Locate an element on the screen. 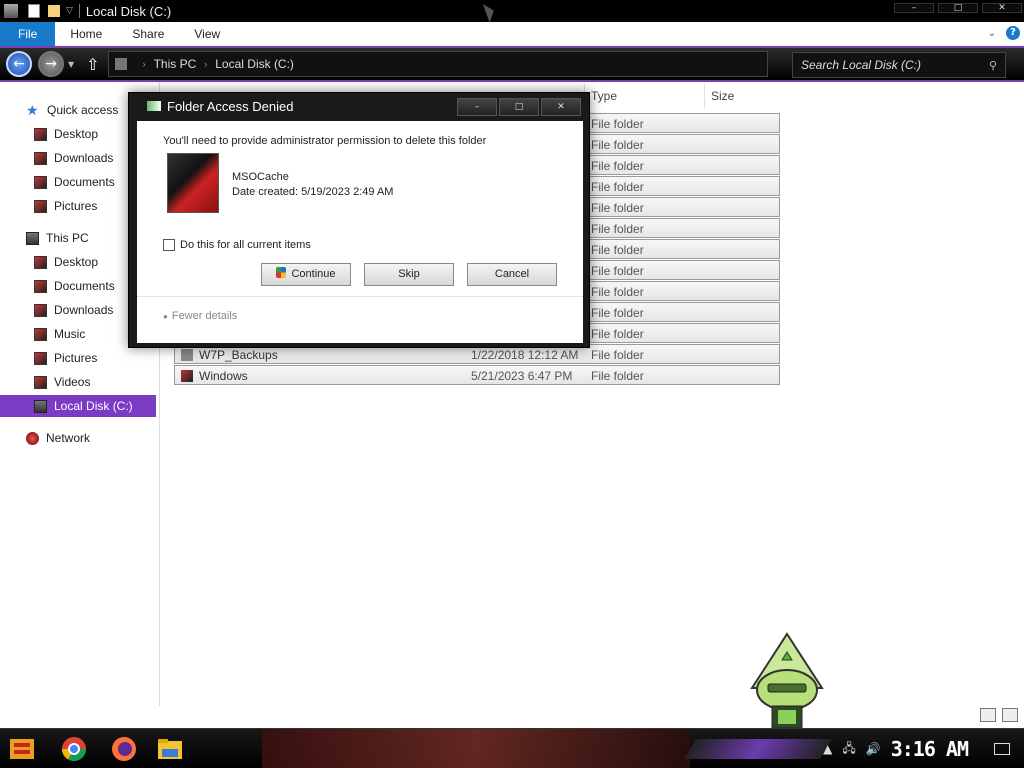 Image resolution: width=1024 pixels, height=768 pixels. back-button: ← is located at coordinates (19, 64).